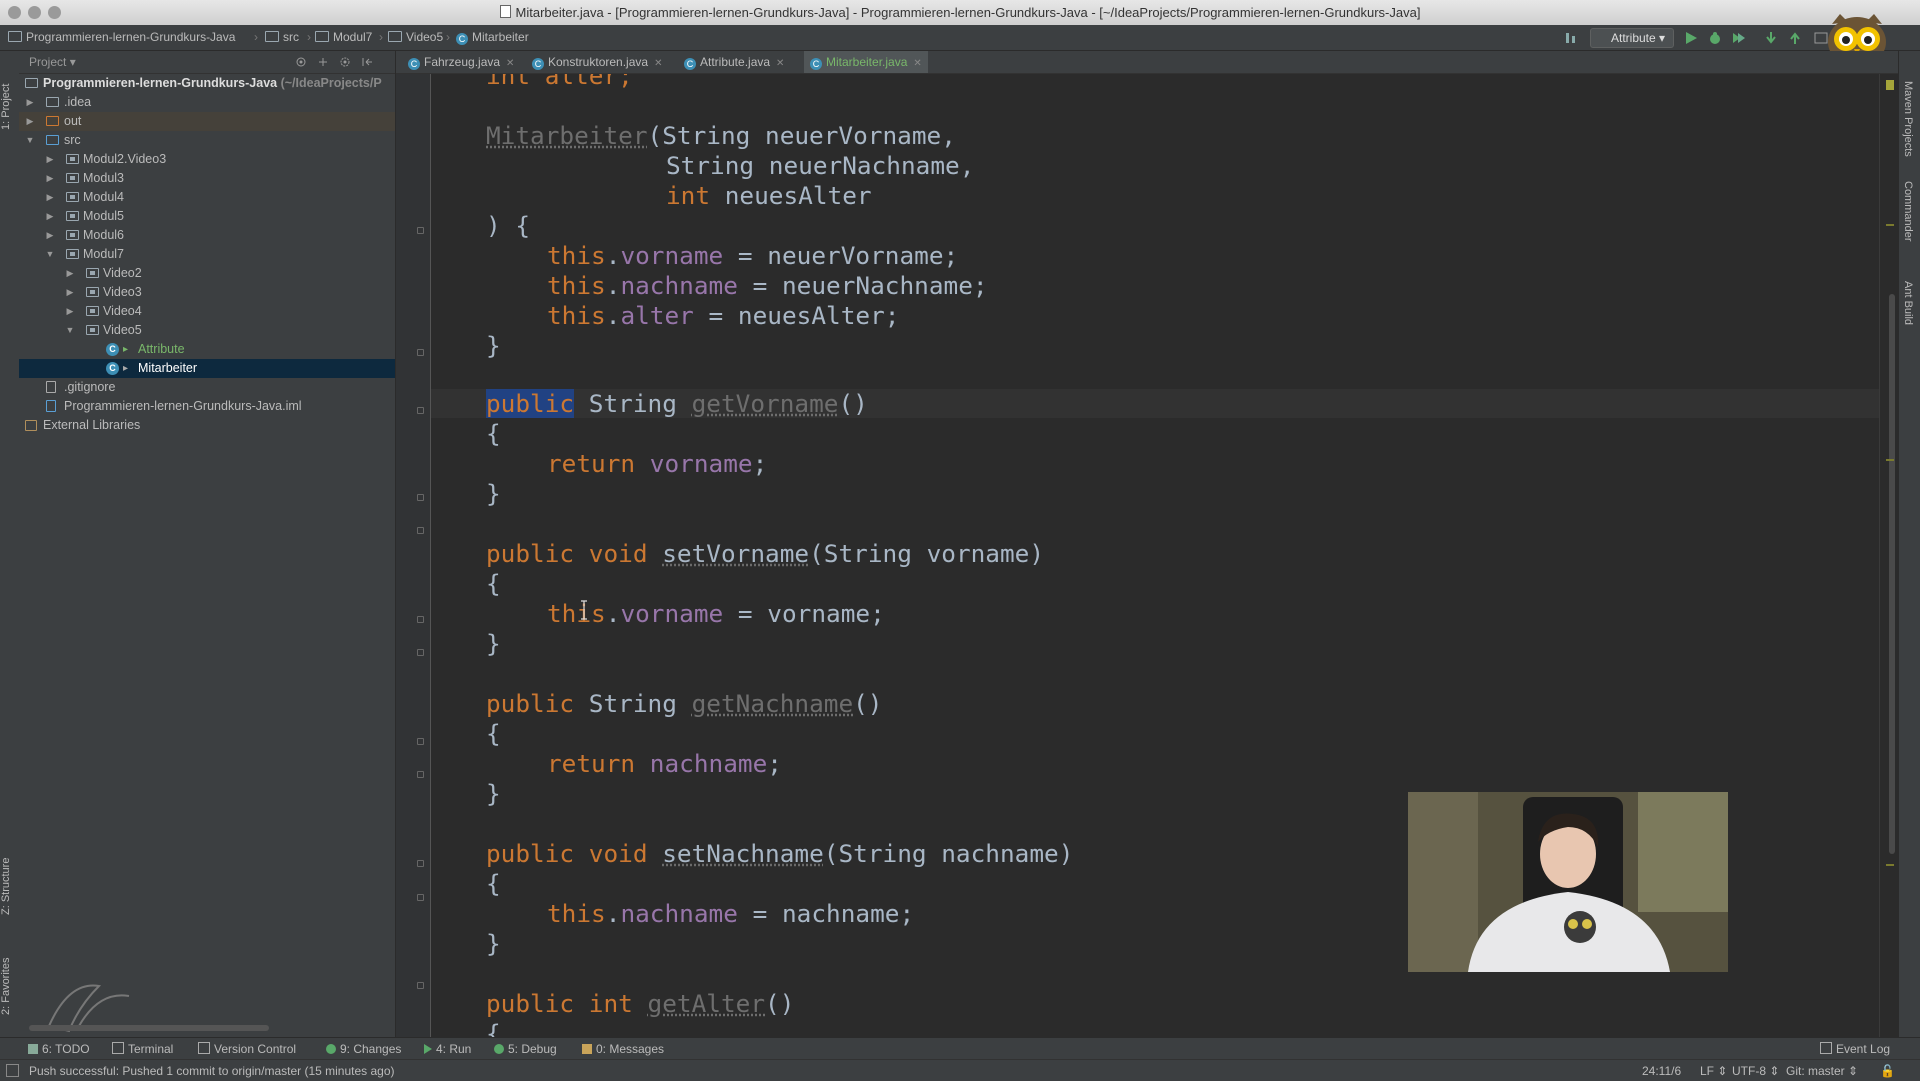 This screenshot has width=1920, height=1081. I want to click on breadcrumb-src: src, so click(282, 37).